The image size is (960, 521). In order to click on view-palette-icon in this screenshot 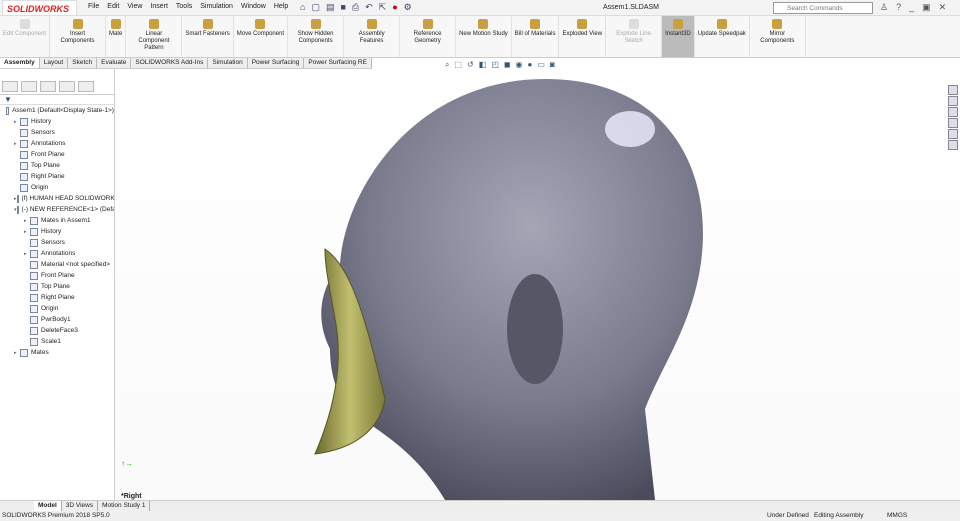, I will do `click(953, 123)`.